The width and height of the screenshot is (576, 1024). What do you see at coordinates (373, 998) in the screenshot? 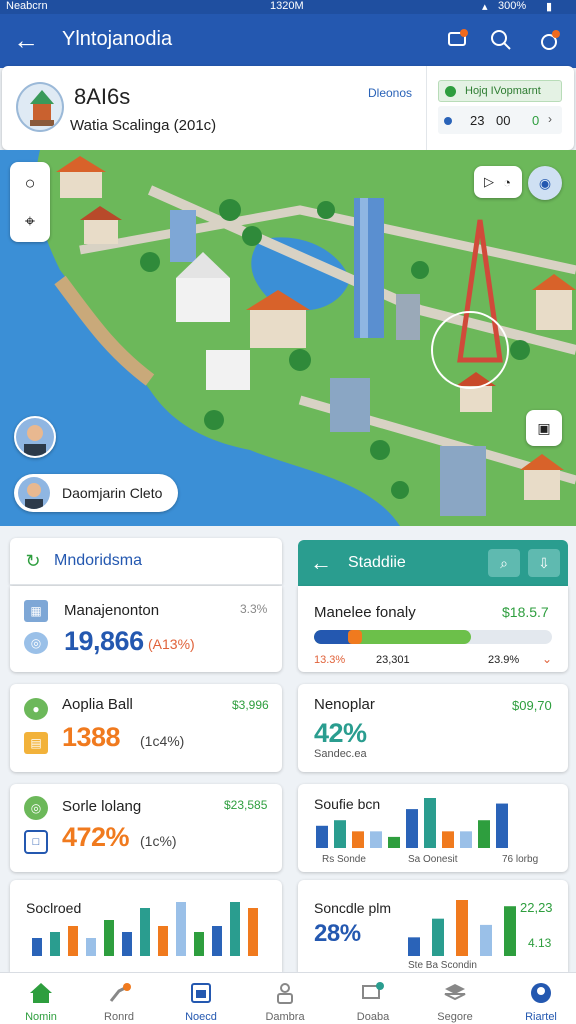
I see `nav-item-data: Doaba` at bounding box center [373, 998].